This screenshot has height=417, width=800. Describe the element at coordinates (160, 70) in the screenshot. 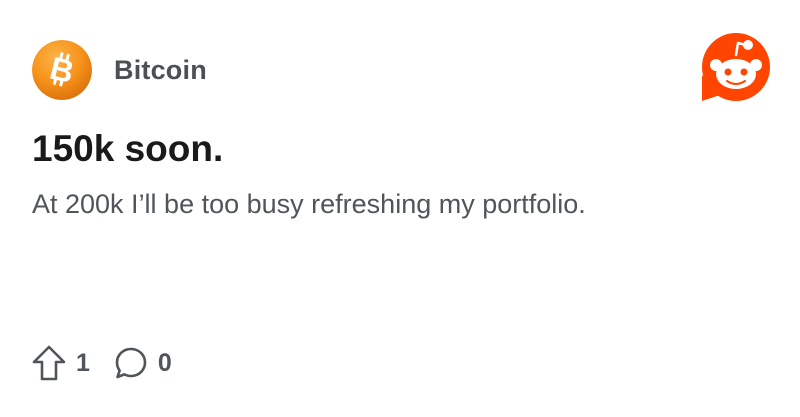

I see `community-name: Bitcoin` at that location.